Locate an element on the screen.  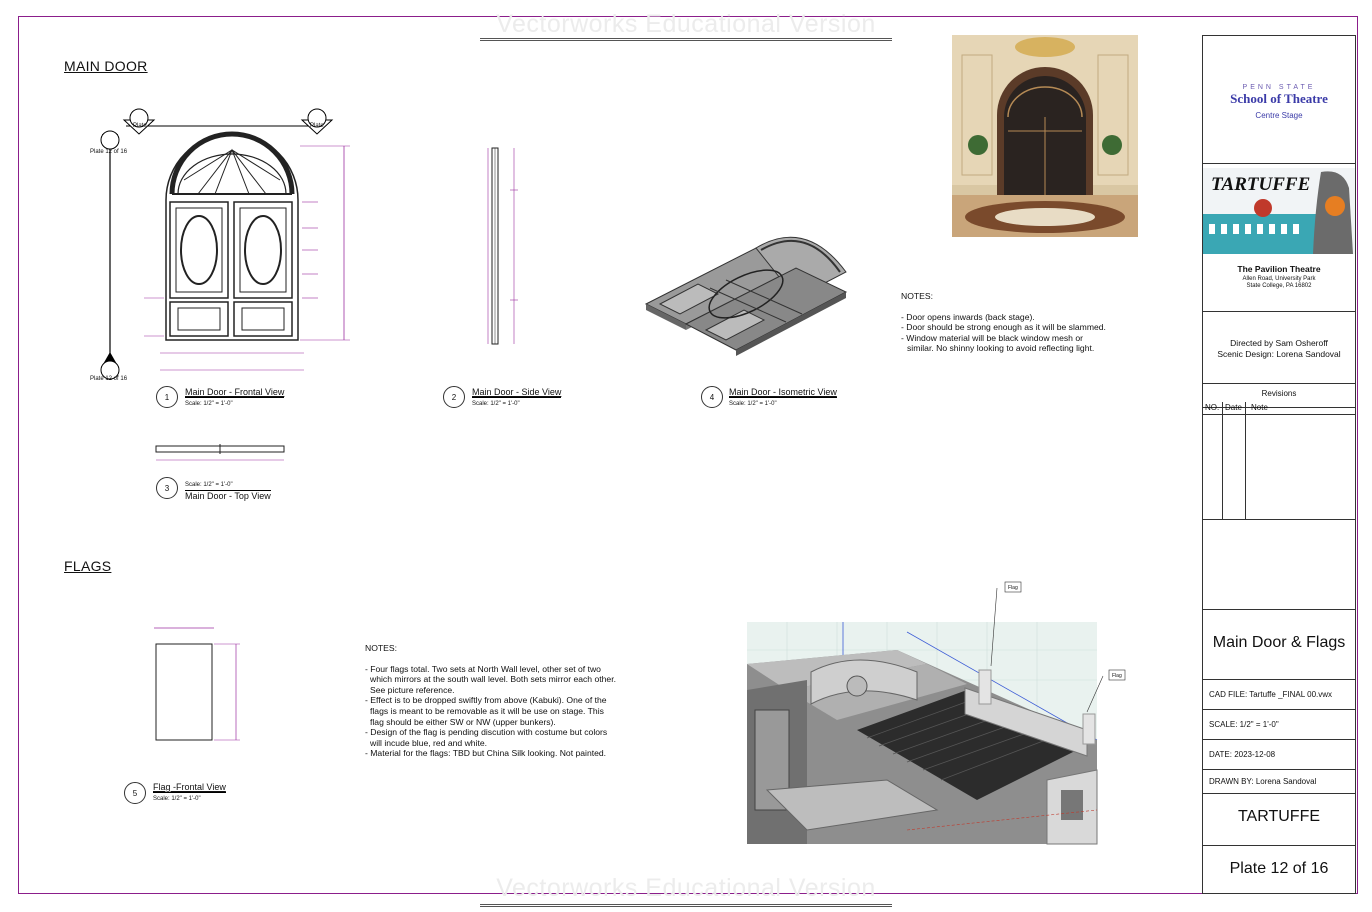
door-isometric-view-drawing is located at coordinates (746, 296).